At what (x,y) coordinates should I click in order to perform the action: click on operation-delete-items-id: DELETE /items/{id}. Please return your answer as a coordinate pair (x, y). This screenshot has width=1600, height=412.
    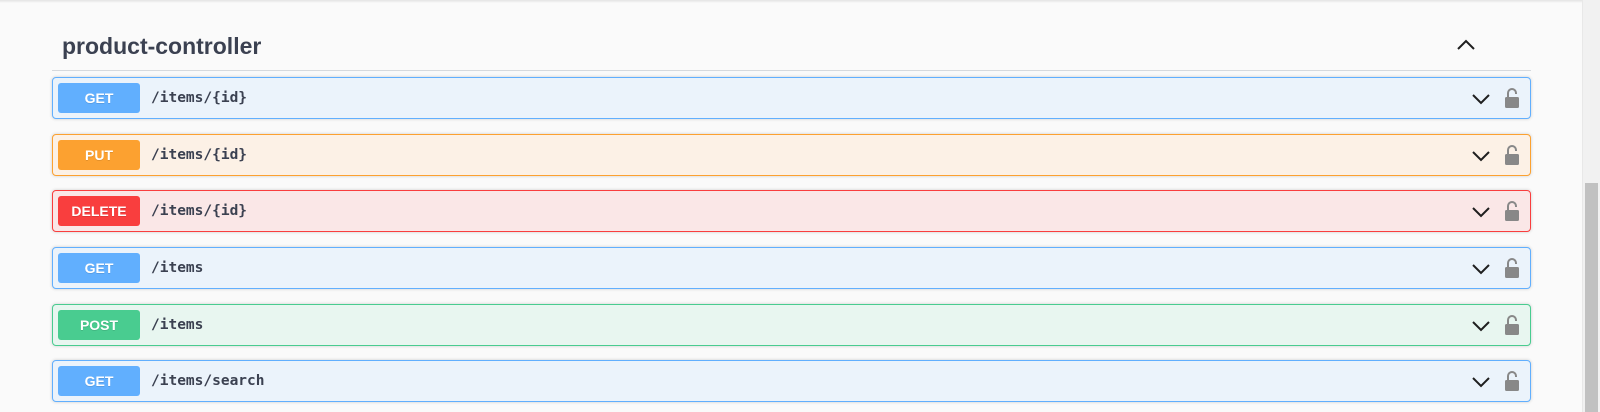
    Looking at the image, I should click on (791, 211).